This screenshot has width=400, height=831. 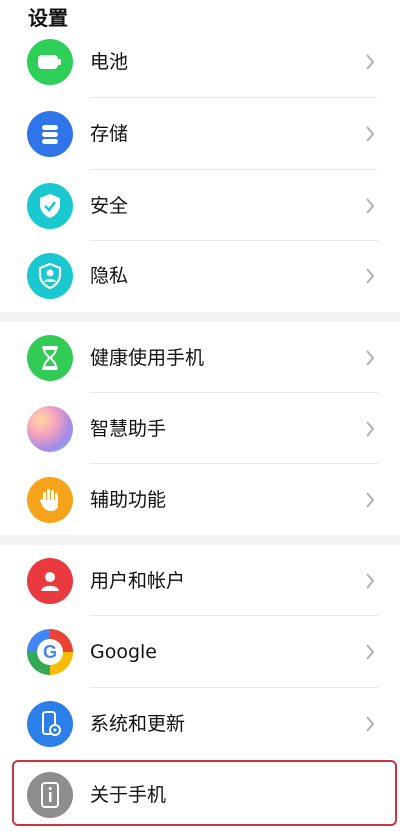 I want to click on battery-icon, so click(x=50, y=62).